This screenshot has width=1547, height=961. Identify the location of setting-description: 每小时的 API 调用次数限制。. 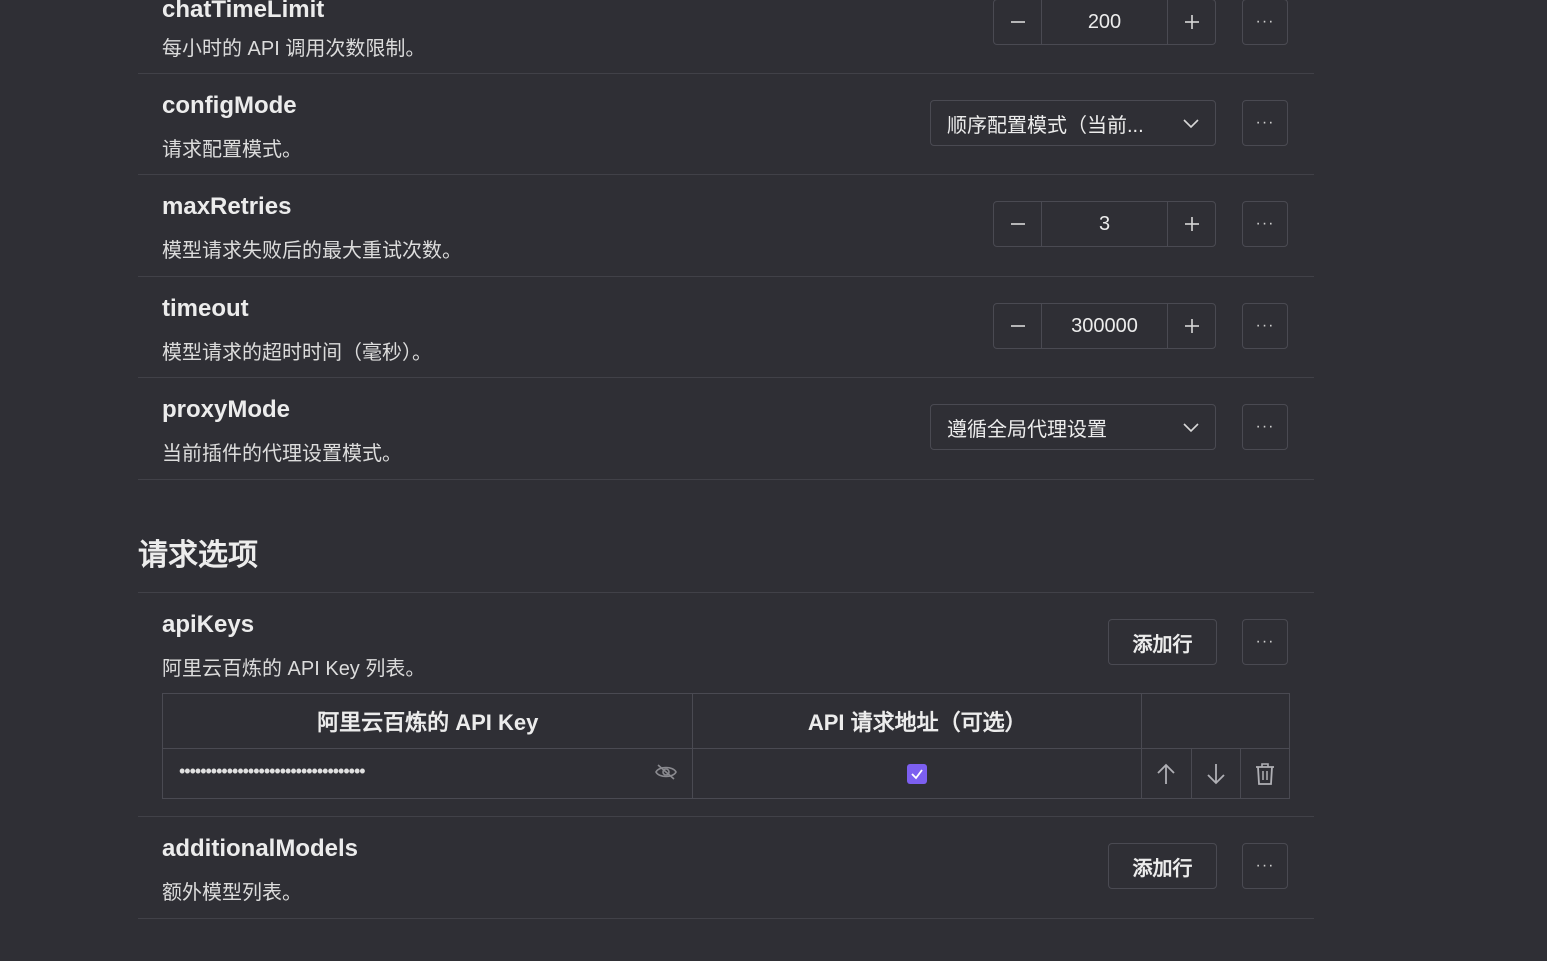
(294, 49).